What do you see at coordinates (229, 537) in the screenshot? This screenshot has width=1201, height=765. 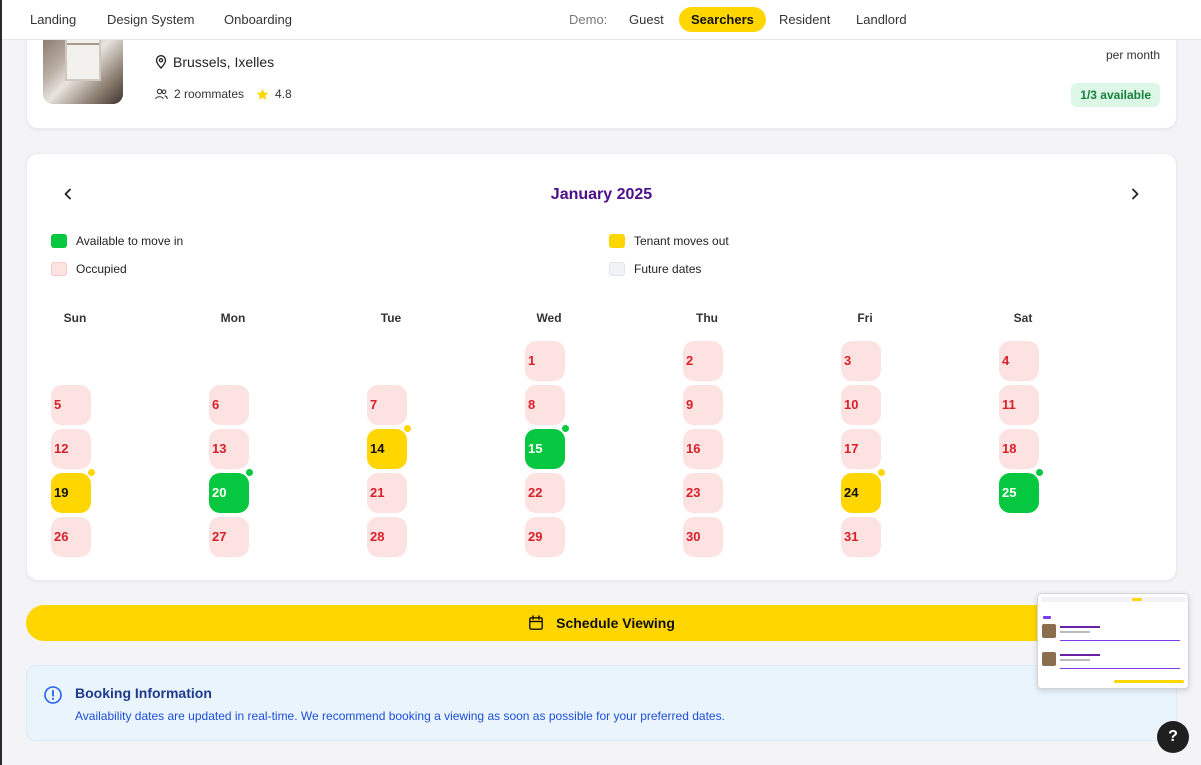 I see `calendar-day-27: 27` at bounding box center [229, 537].